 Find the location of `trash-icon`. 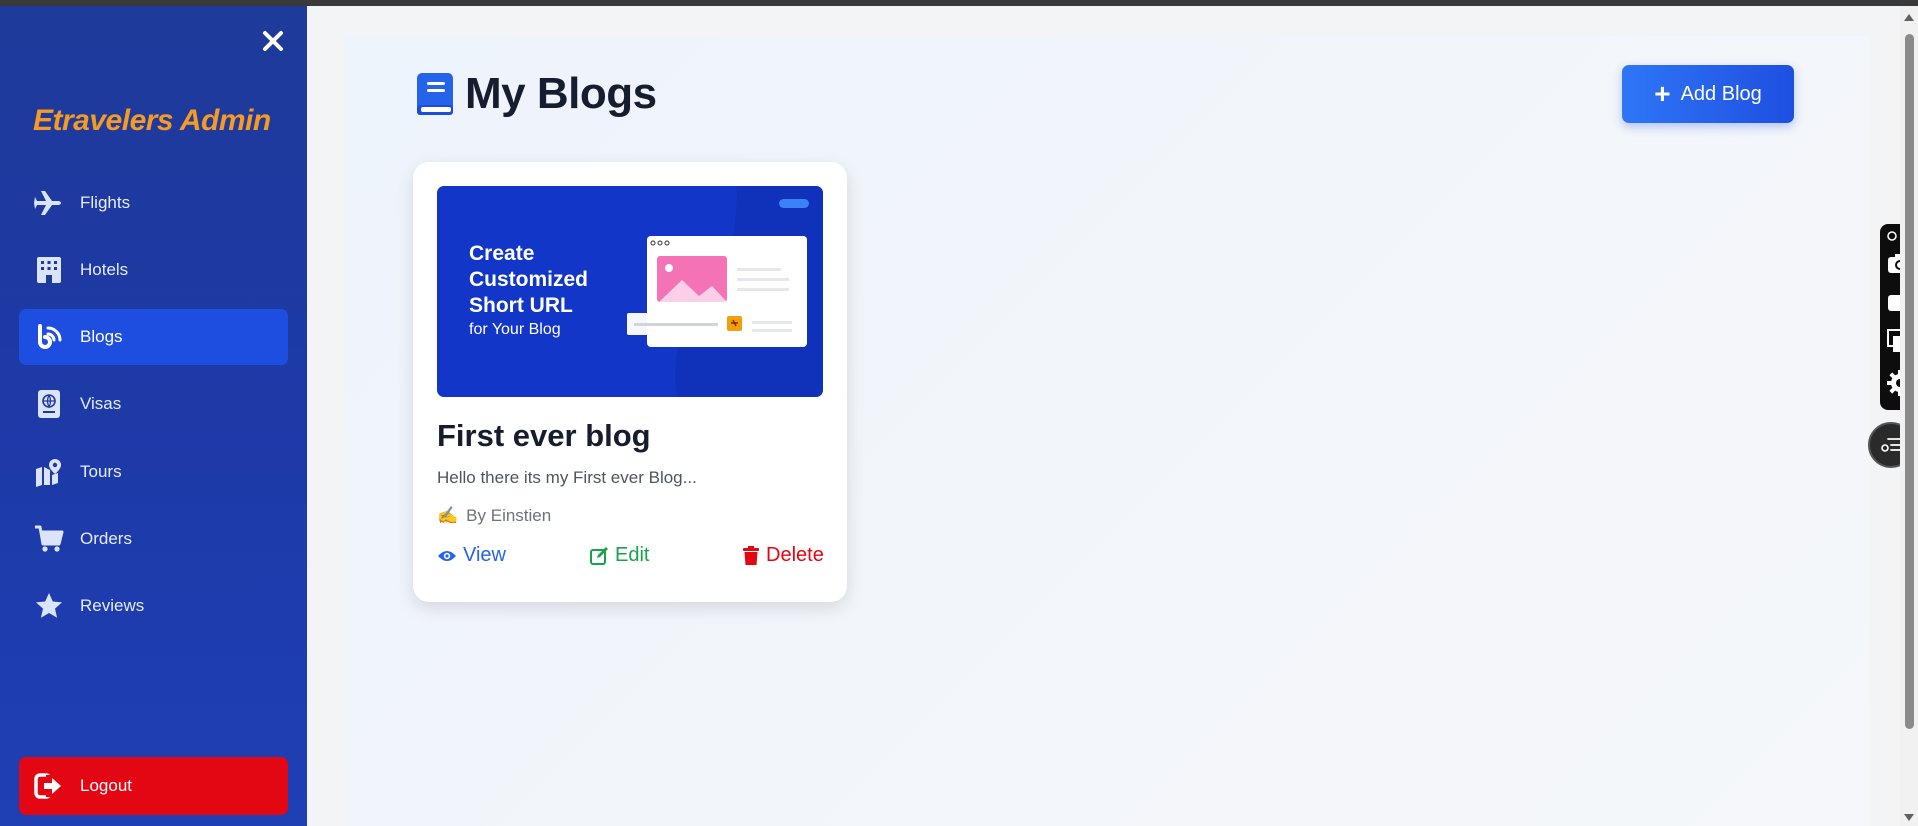

trash-icon is located at coordinates (751, 555).